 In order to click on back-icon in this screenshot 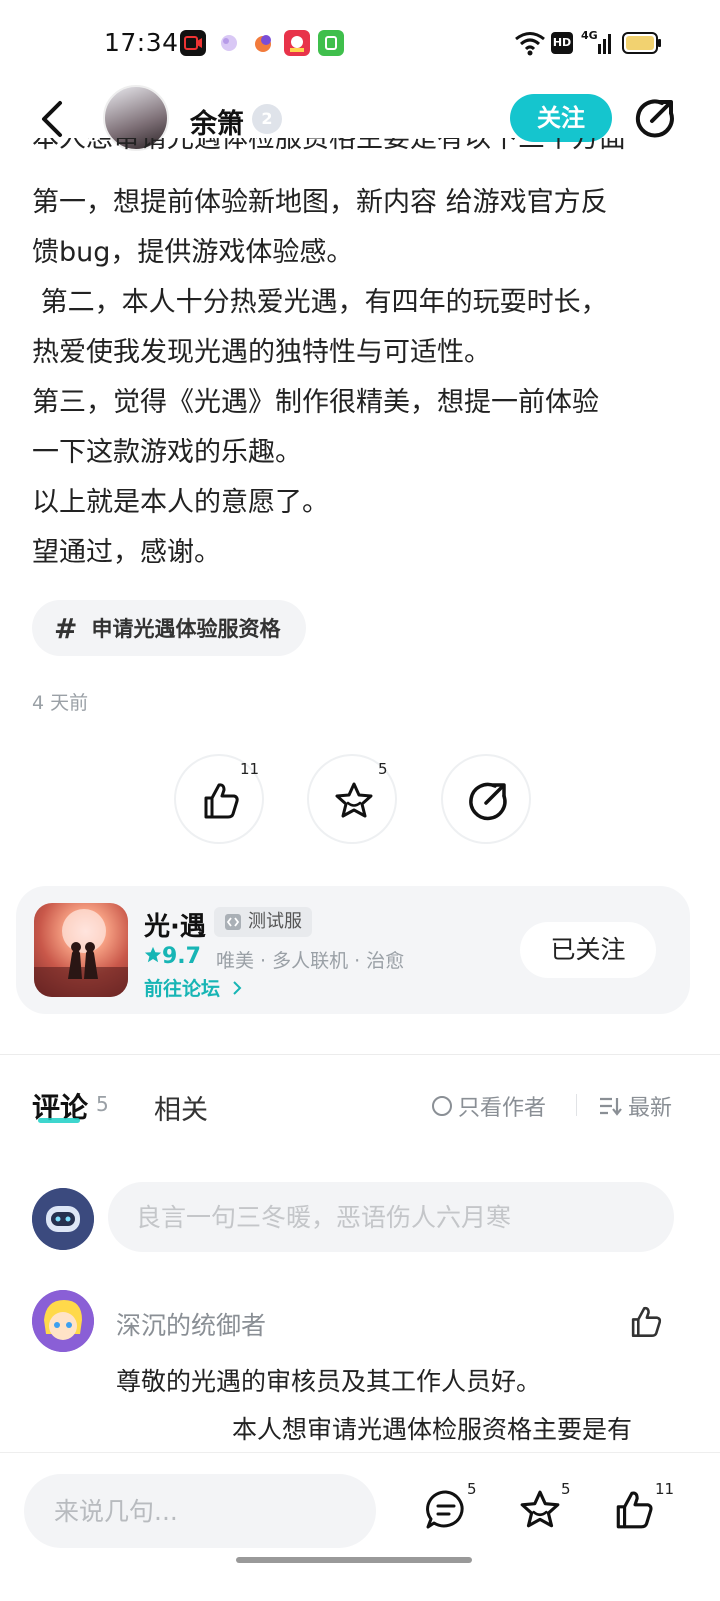, I will do `click(53, 119)`.